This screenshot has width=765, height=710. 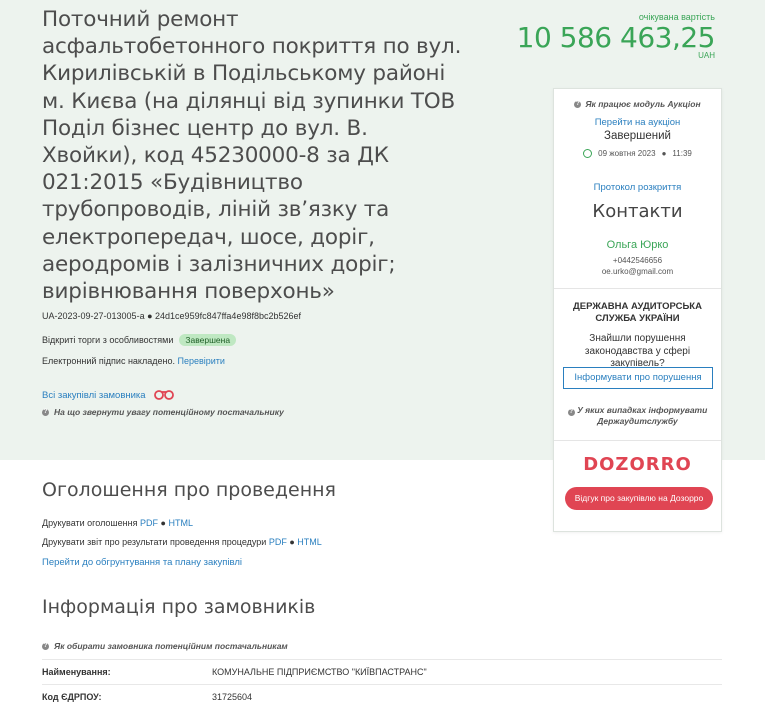 I want to click on auction-time: 11:39, so click(x=682, y=153).